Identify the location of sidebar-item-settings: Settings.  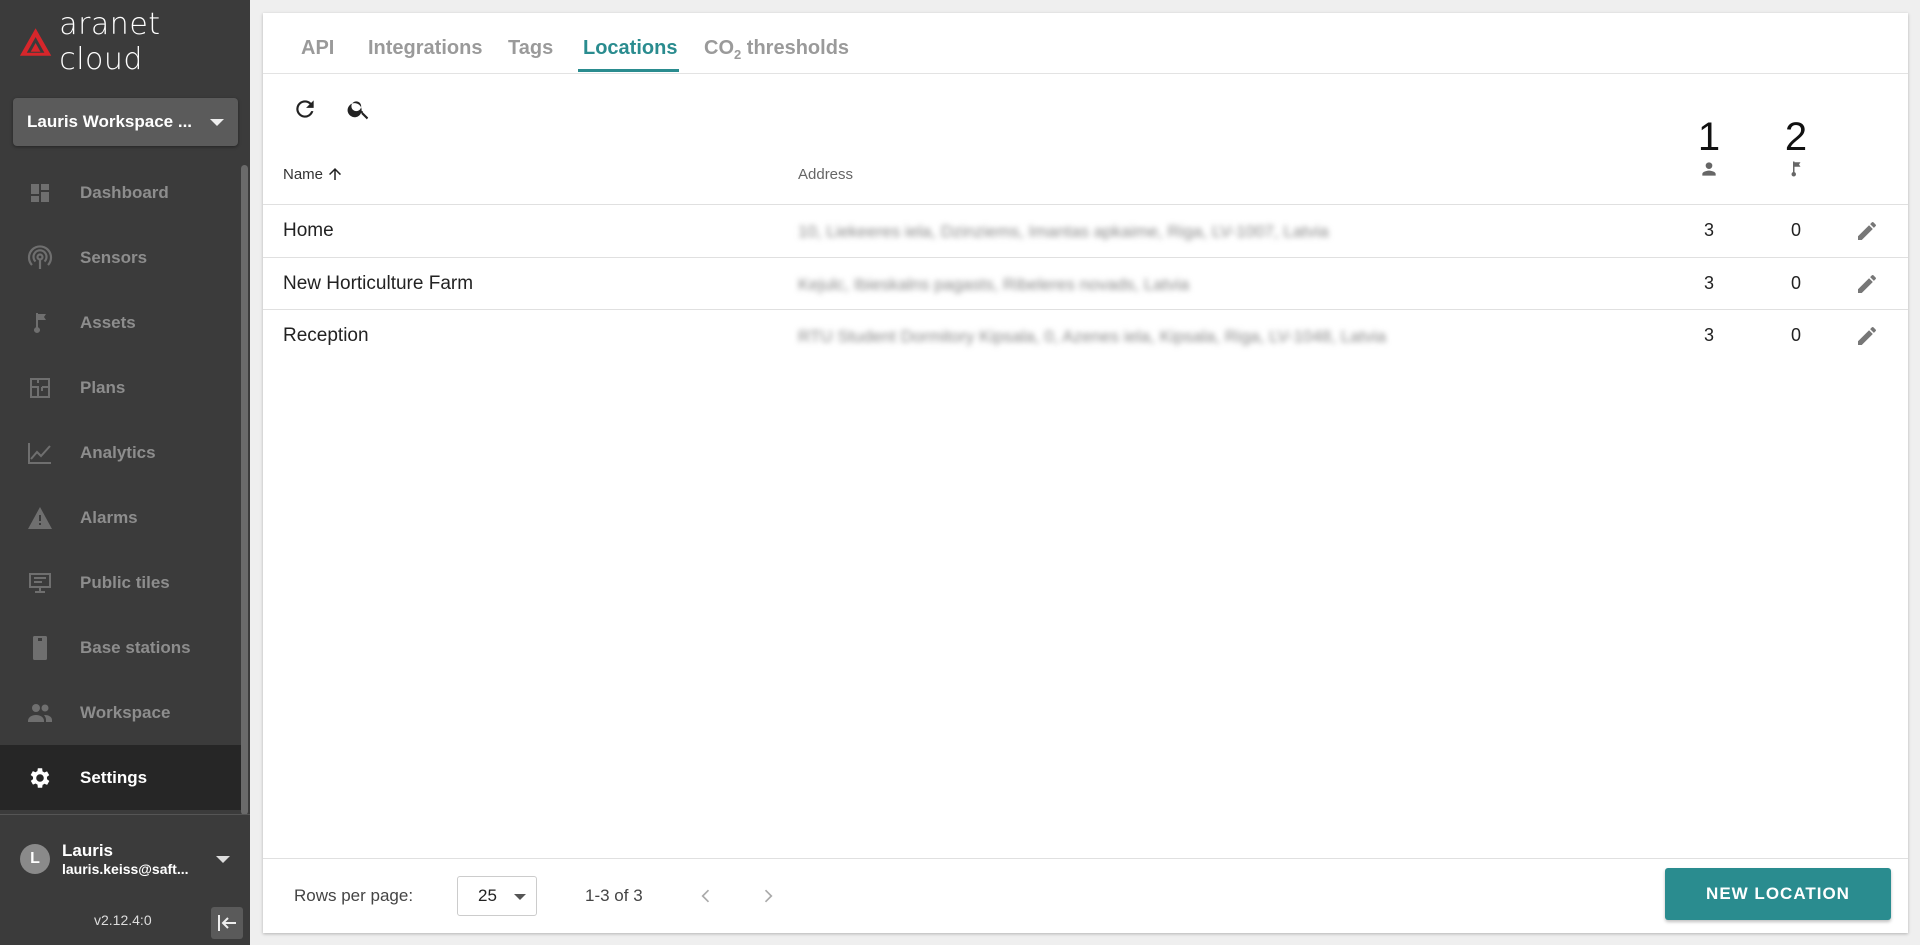
(122, 777).